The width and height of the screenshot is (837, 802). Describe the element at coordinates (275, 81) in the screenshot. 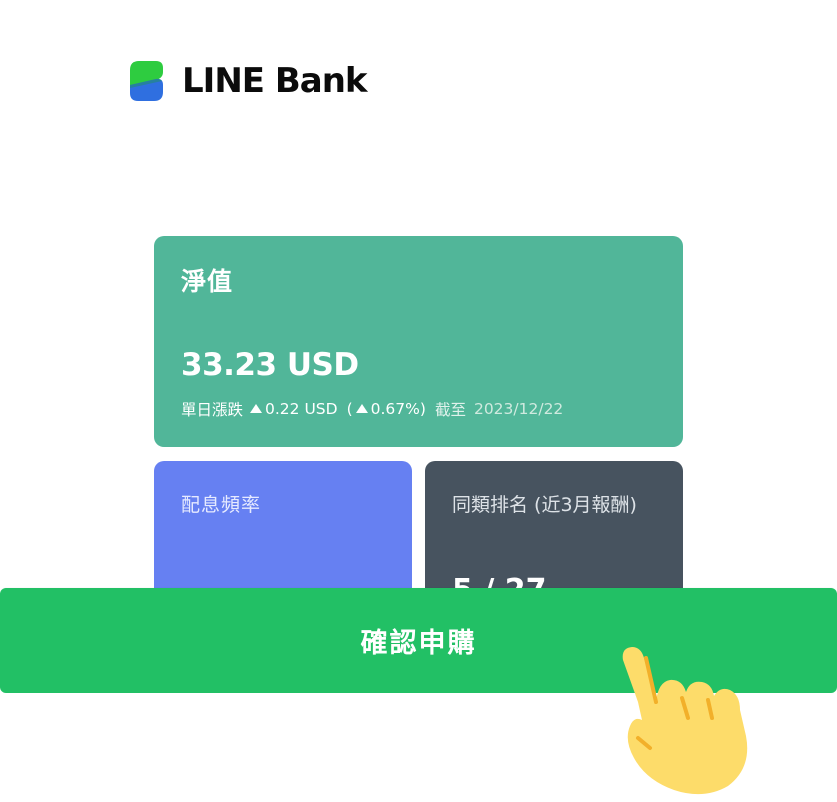

I see `brand-name: LINE Bank` at that location.